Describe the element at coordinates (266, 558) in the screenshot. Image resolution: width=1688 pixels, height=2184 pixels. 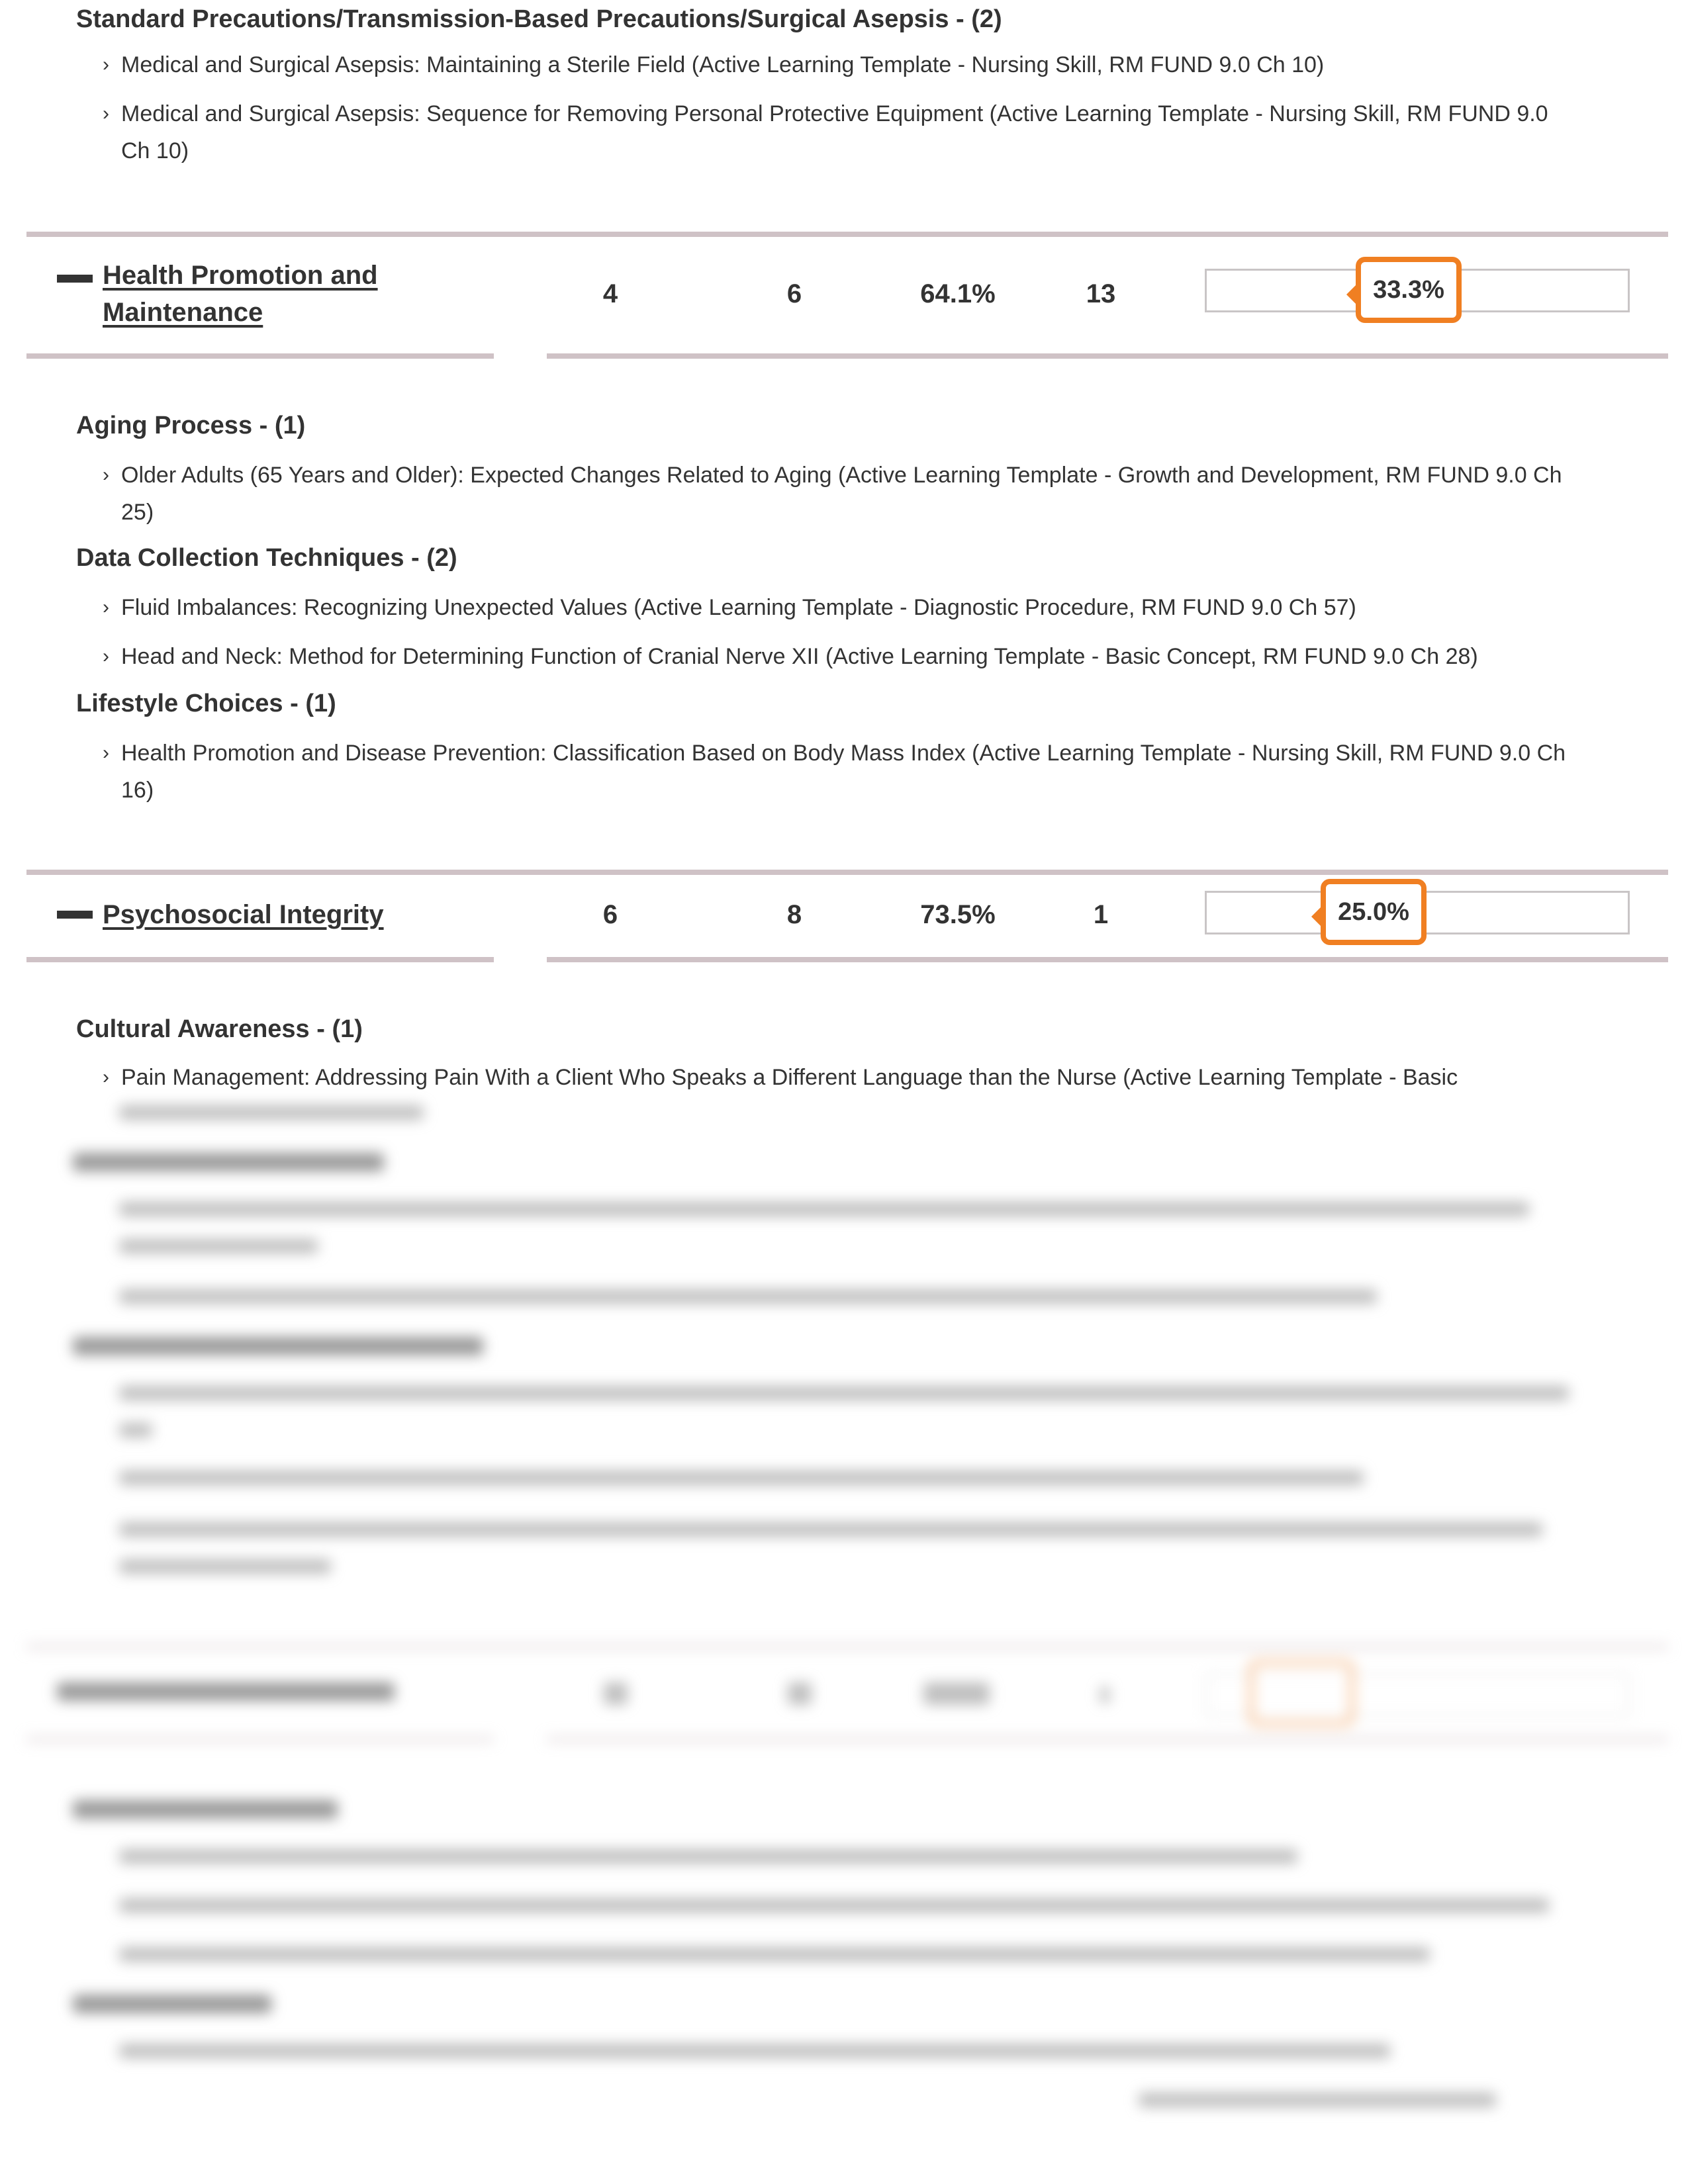
I see `topic-heading: Data Collection Techniques - (2)` at that location.